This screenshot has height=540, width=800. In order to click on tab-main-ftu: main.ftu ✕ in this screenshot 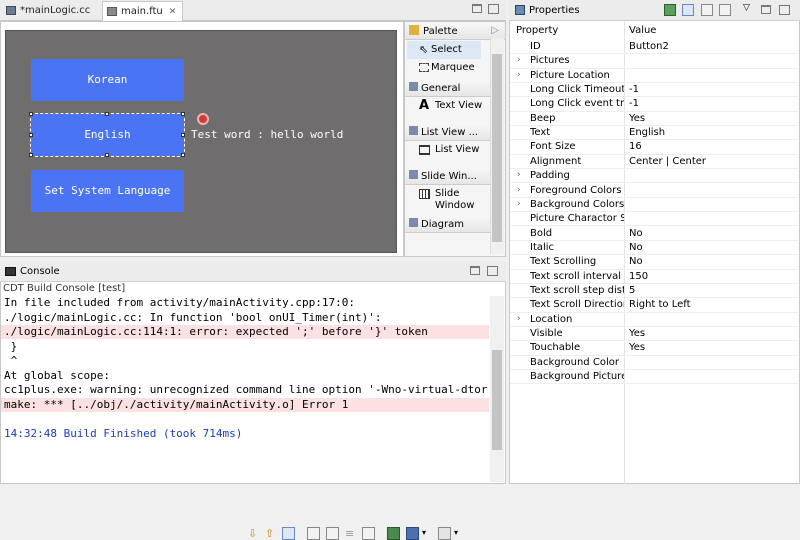, I will do `click(143, 11)`.